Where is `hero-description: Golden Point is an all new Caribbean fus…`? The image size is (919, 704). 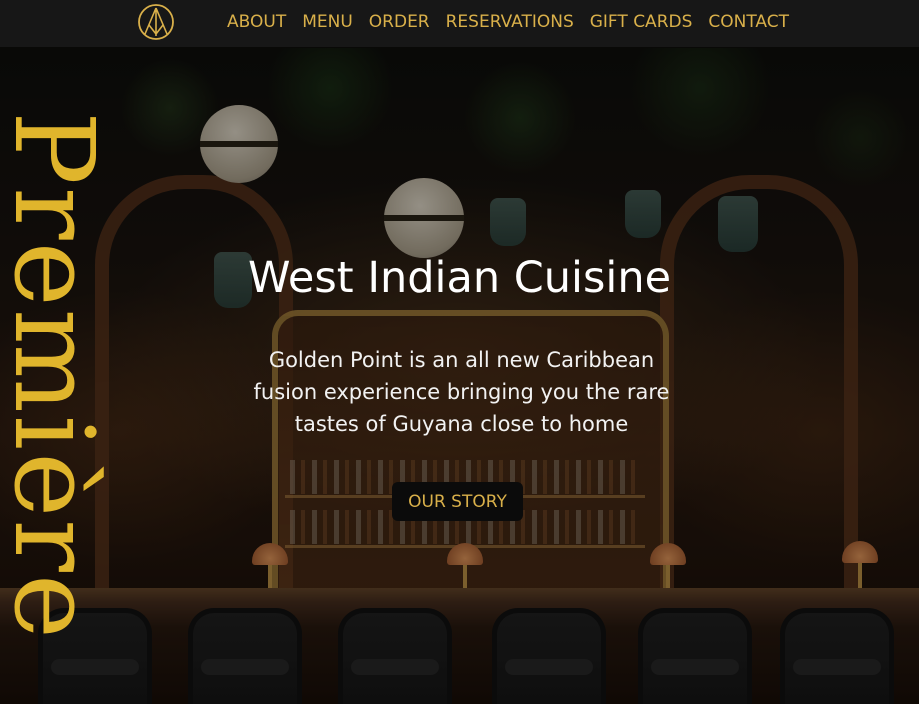 hero-description: Golden Point is an all new Caribbean fus… is located at coordinates (461, 392).